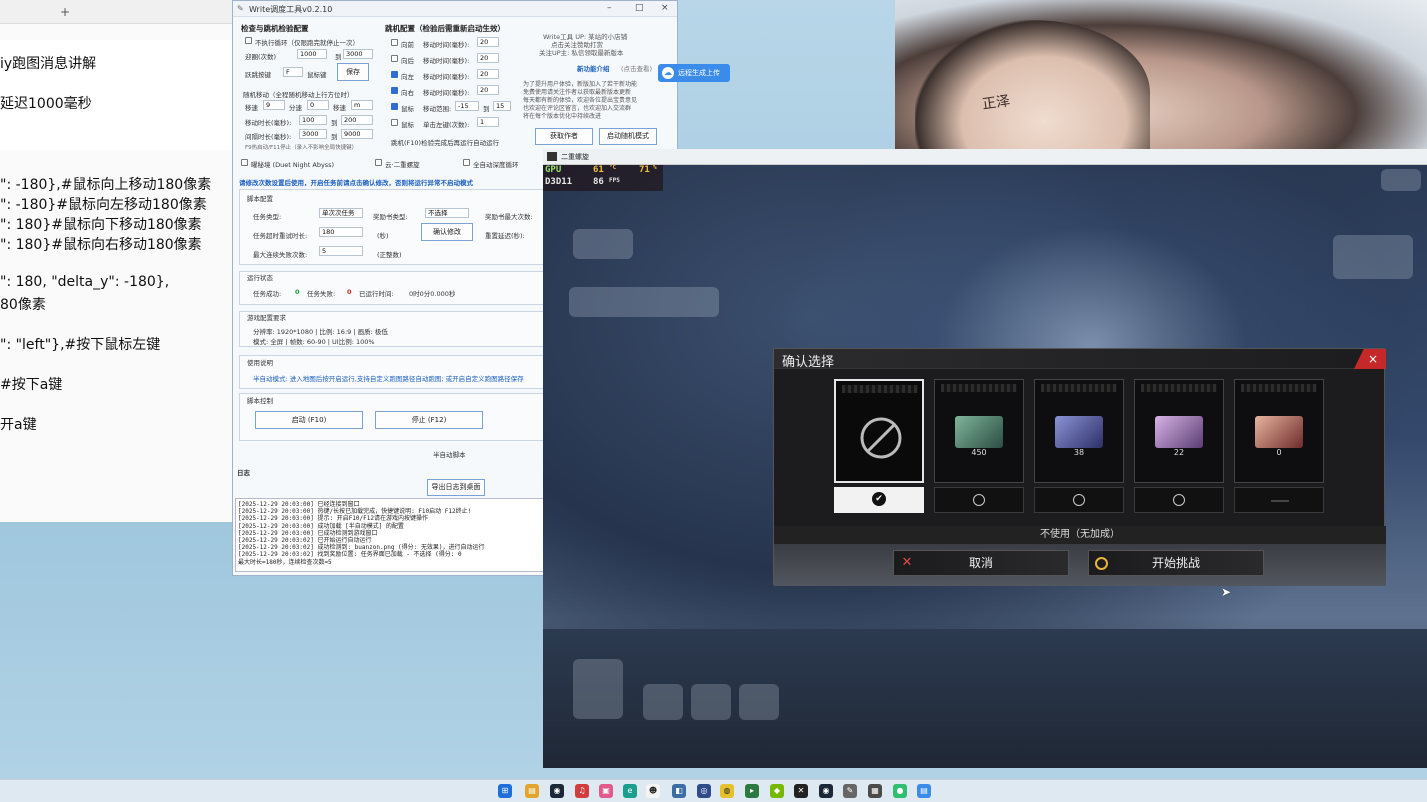 Image resolution: width=1427 pixels, height=802 pixels. I want to click on scroll-item-icon, so click(1079, 432).